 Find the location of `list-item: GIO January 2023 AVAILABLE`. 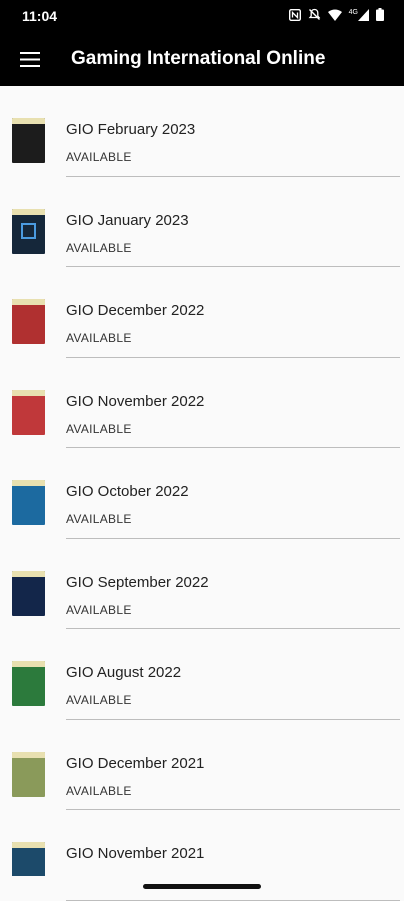

list-item: GIO January 2023 AVAILABLE is located at coordinates (202, 222).